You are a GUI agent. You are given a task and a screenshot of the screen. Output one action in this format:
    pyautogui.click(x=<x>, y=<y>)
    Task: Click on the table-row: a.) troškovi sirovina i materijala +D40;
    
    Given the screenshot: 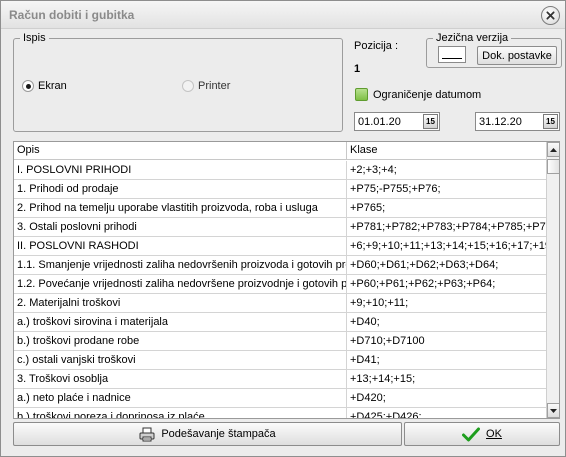 What is the action you would take?
    pyautogui.click(x=280, y=322)
    